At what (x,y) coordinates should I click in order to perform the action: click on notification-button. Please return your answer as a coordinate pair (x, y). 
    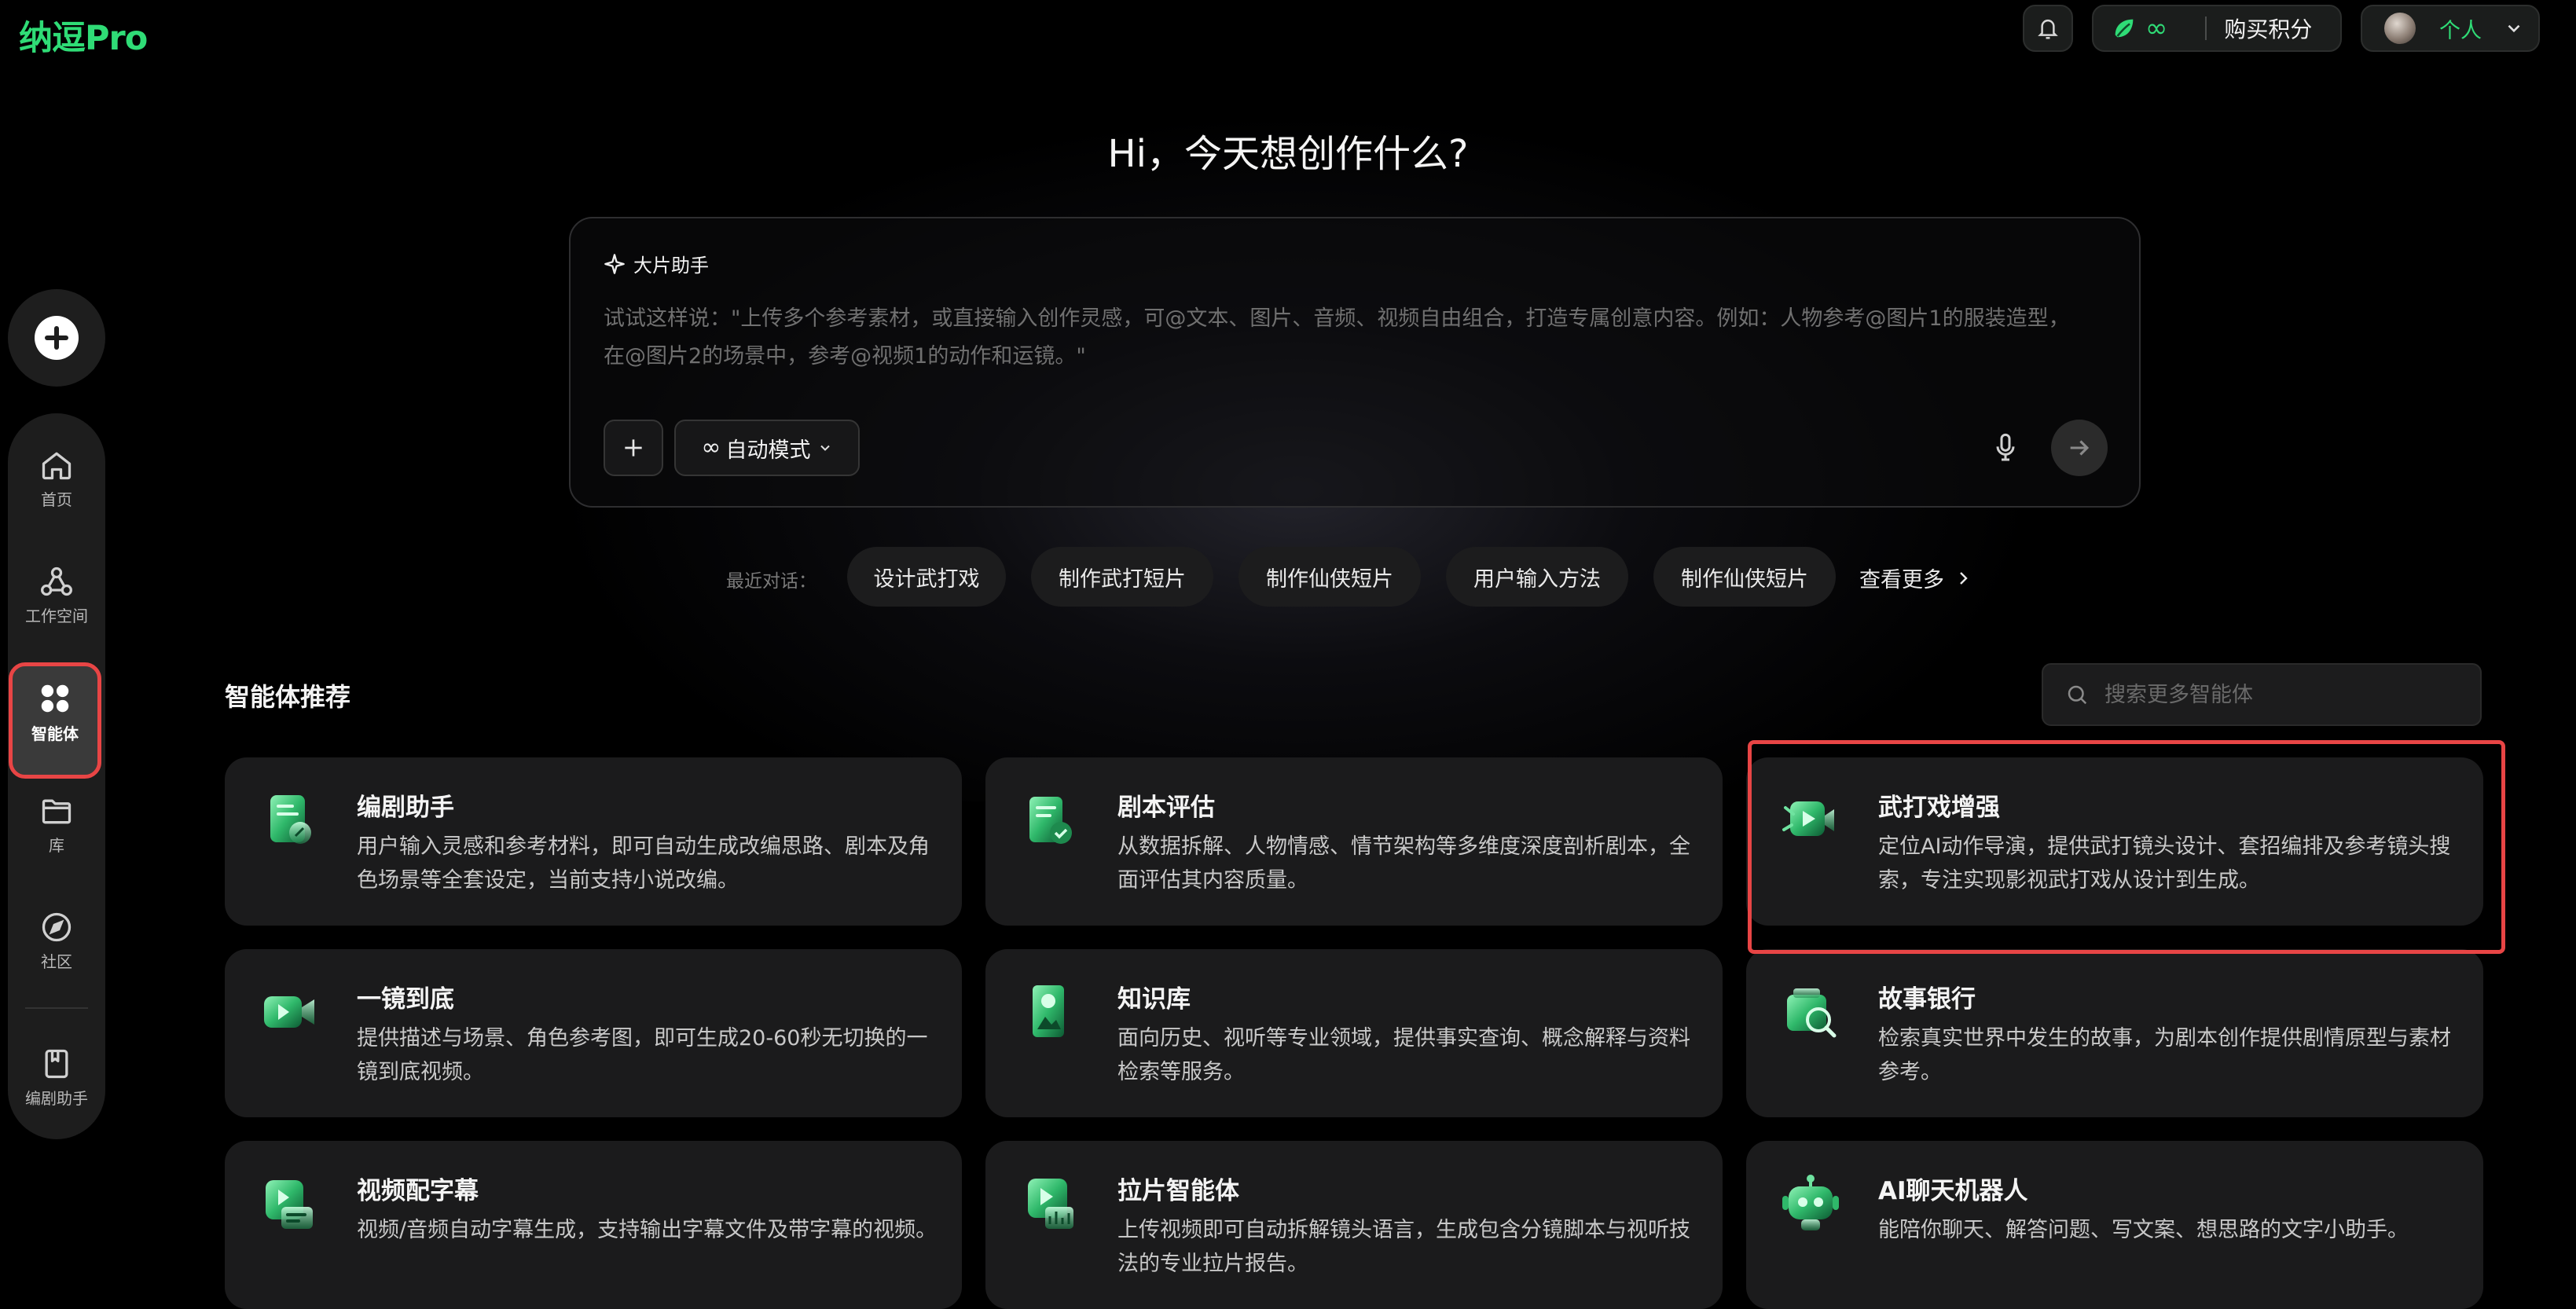
    Looking at the image, I should click on (2048, 28).